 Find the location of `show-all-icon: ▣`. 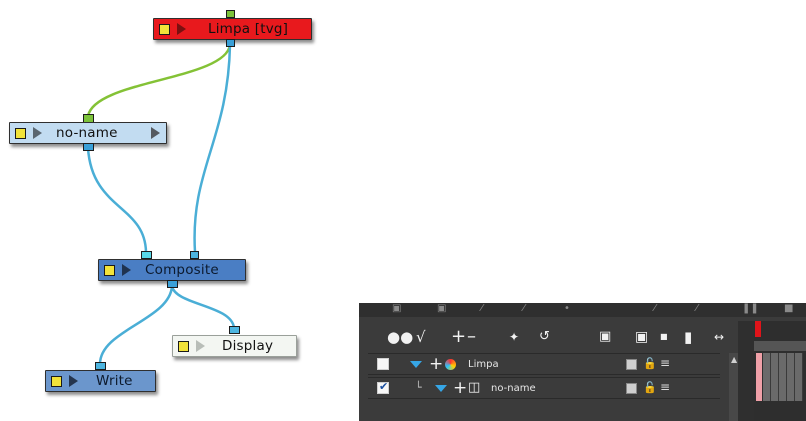

show-all-icon: ▣ is located at coordinates (605, 337).